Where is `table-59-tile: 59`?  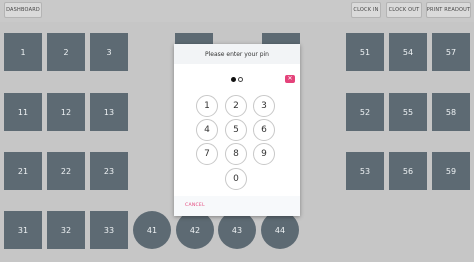
table-59-tile: 59 is located at coordinates (451, 171).